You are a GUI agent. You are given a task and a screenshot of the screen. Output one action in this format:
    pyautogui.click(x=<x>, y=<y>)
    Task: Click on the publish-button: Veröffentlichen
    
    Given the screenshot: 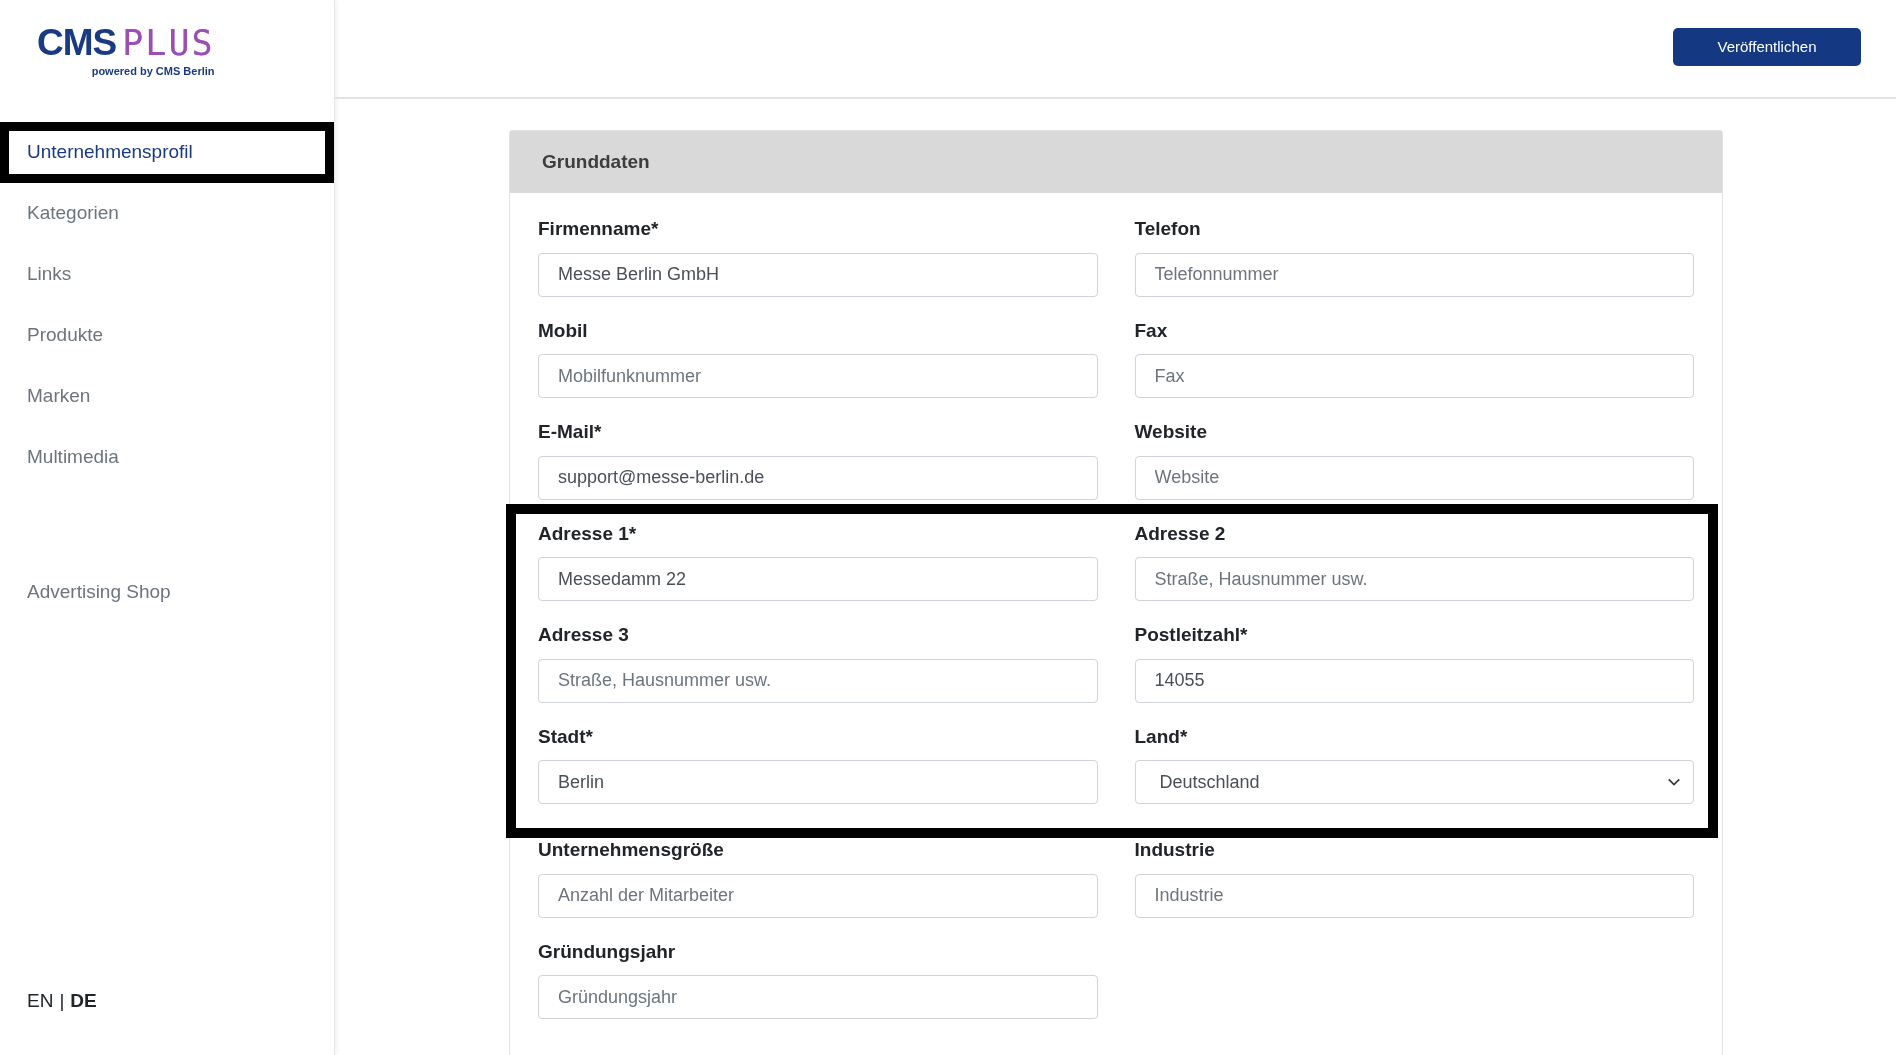 What is the action you would take?
    pyautogui.click(x=1767, y=47)
    